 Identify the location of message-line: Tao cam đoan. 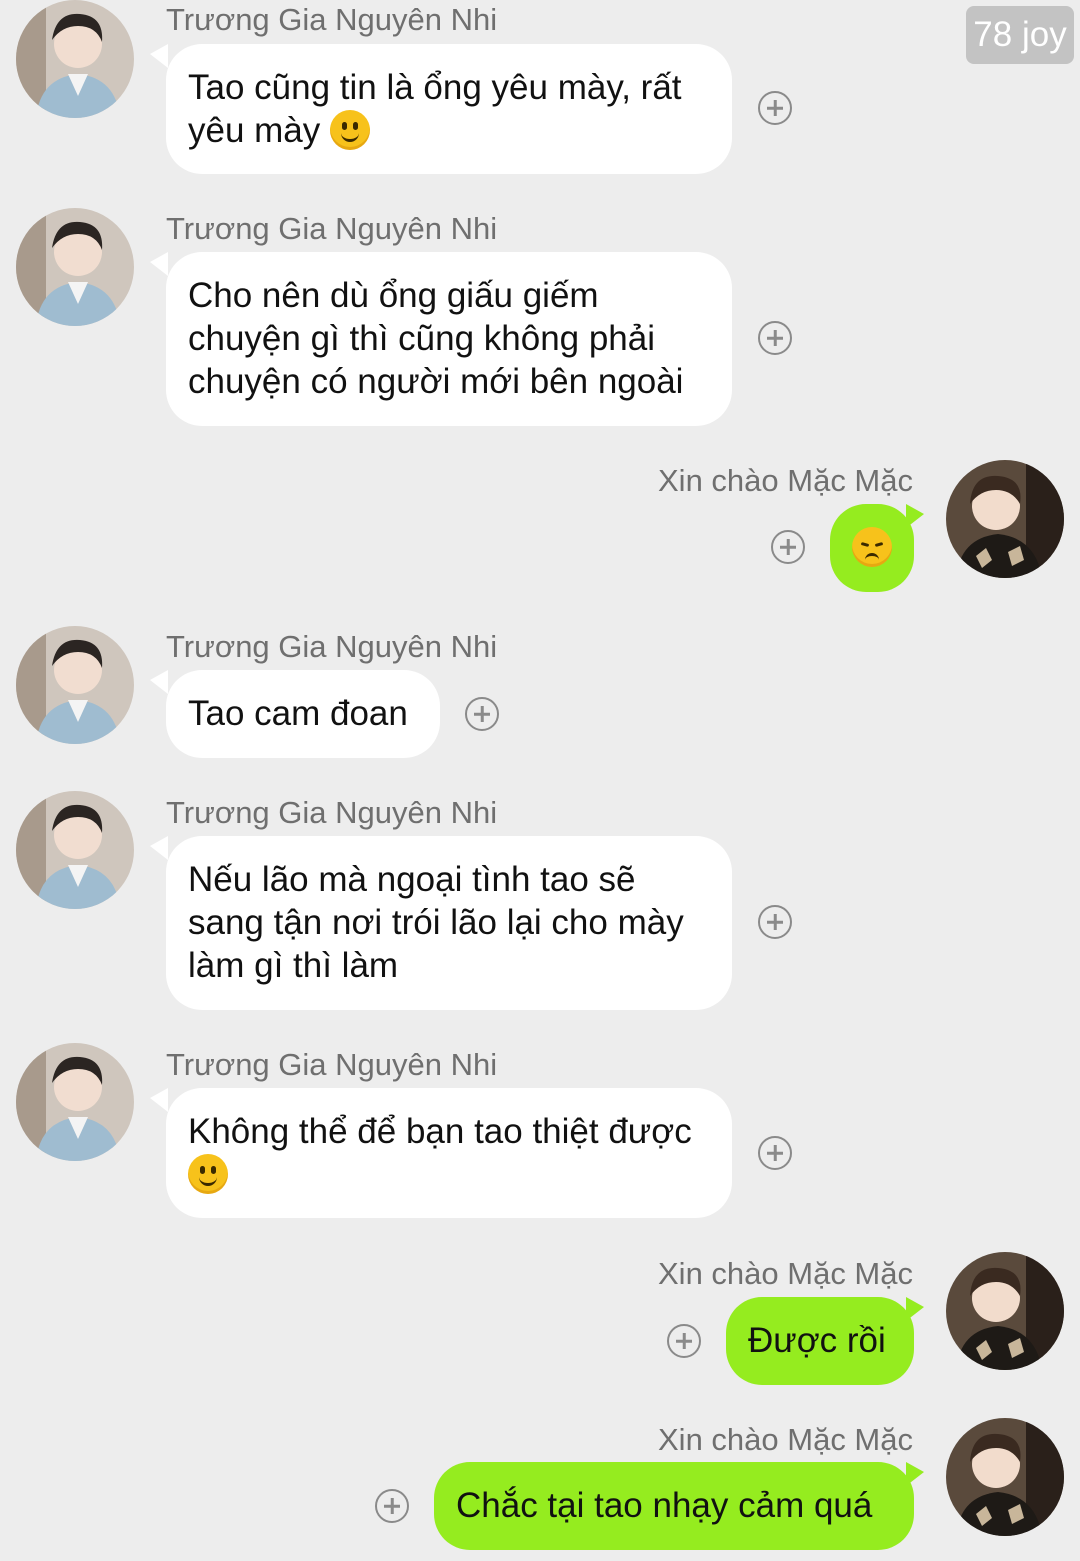
(298, 713).